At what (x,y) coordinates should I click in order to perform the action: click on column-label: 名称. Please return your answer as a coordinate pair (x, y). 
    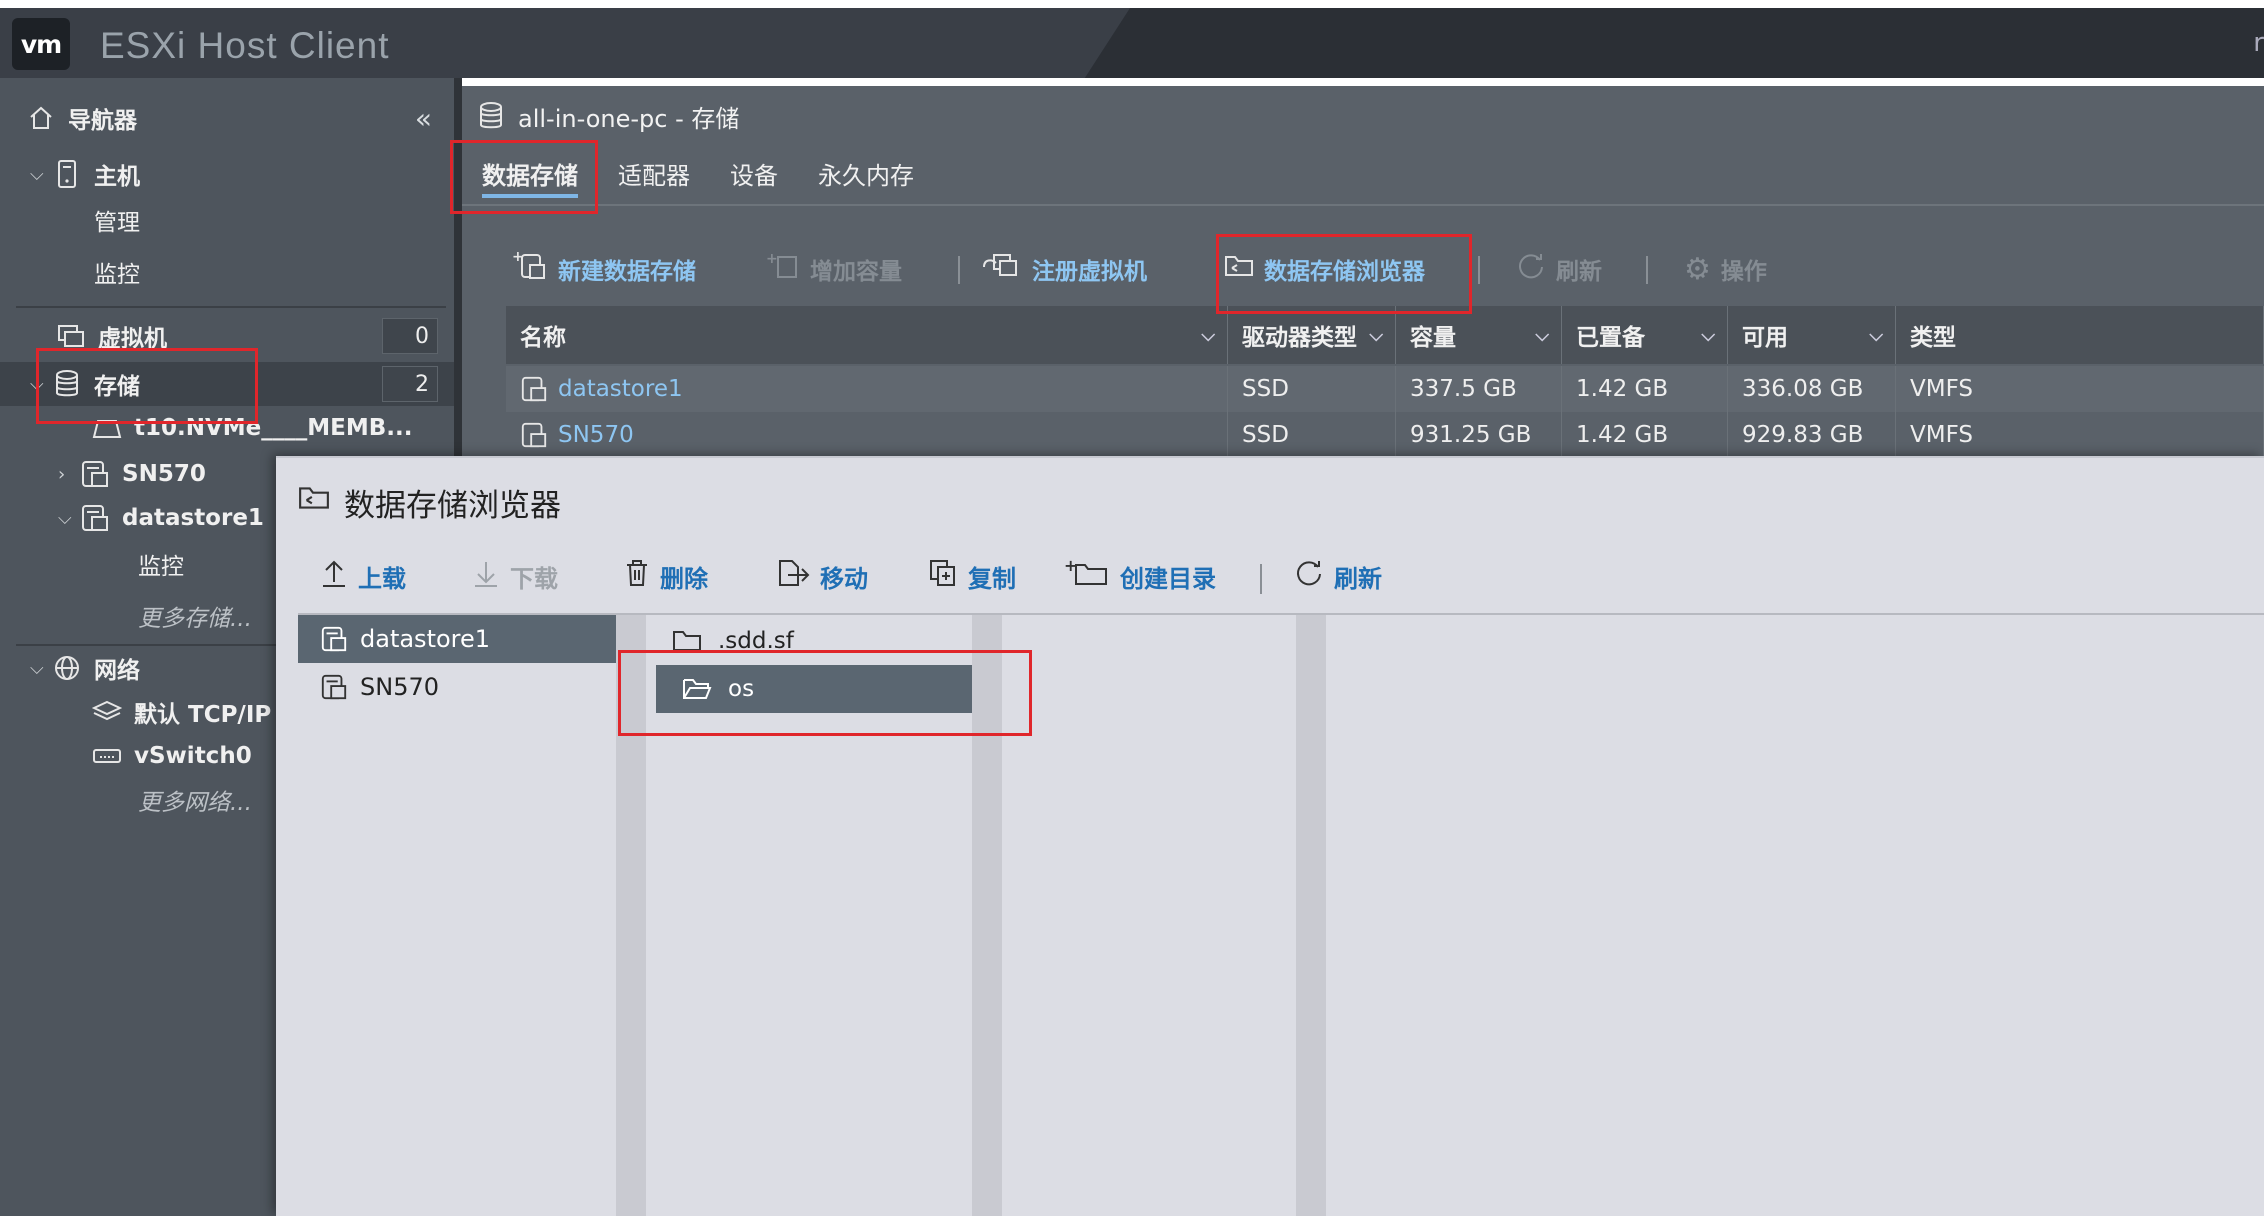
    Looking at the image, I should click on (543, 338).